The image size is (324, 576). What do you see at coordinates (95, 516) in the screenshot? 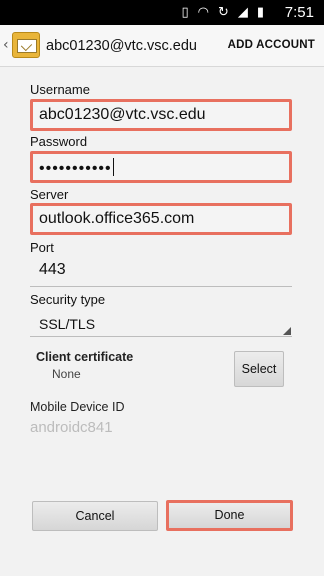
I see `cancel-button: Cancel` at bounding box center [95, 516].